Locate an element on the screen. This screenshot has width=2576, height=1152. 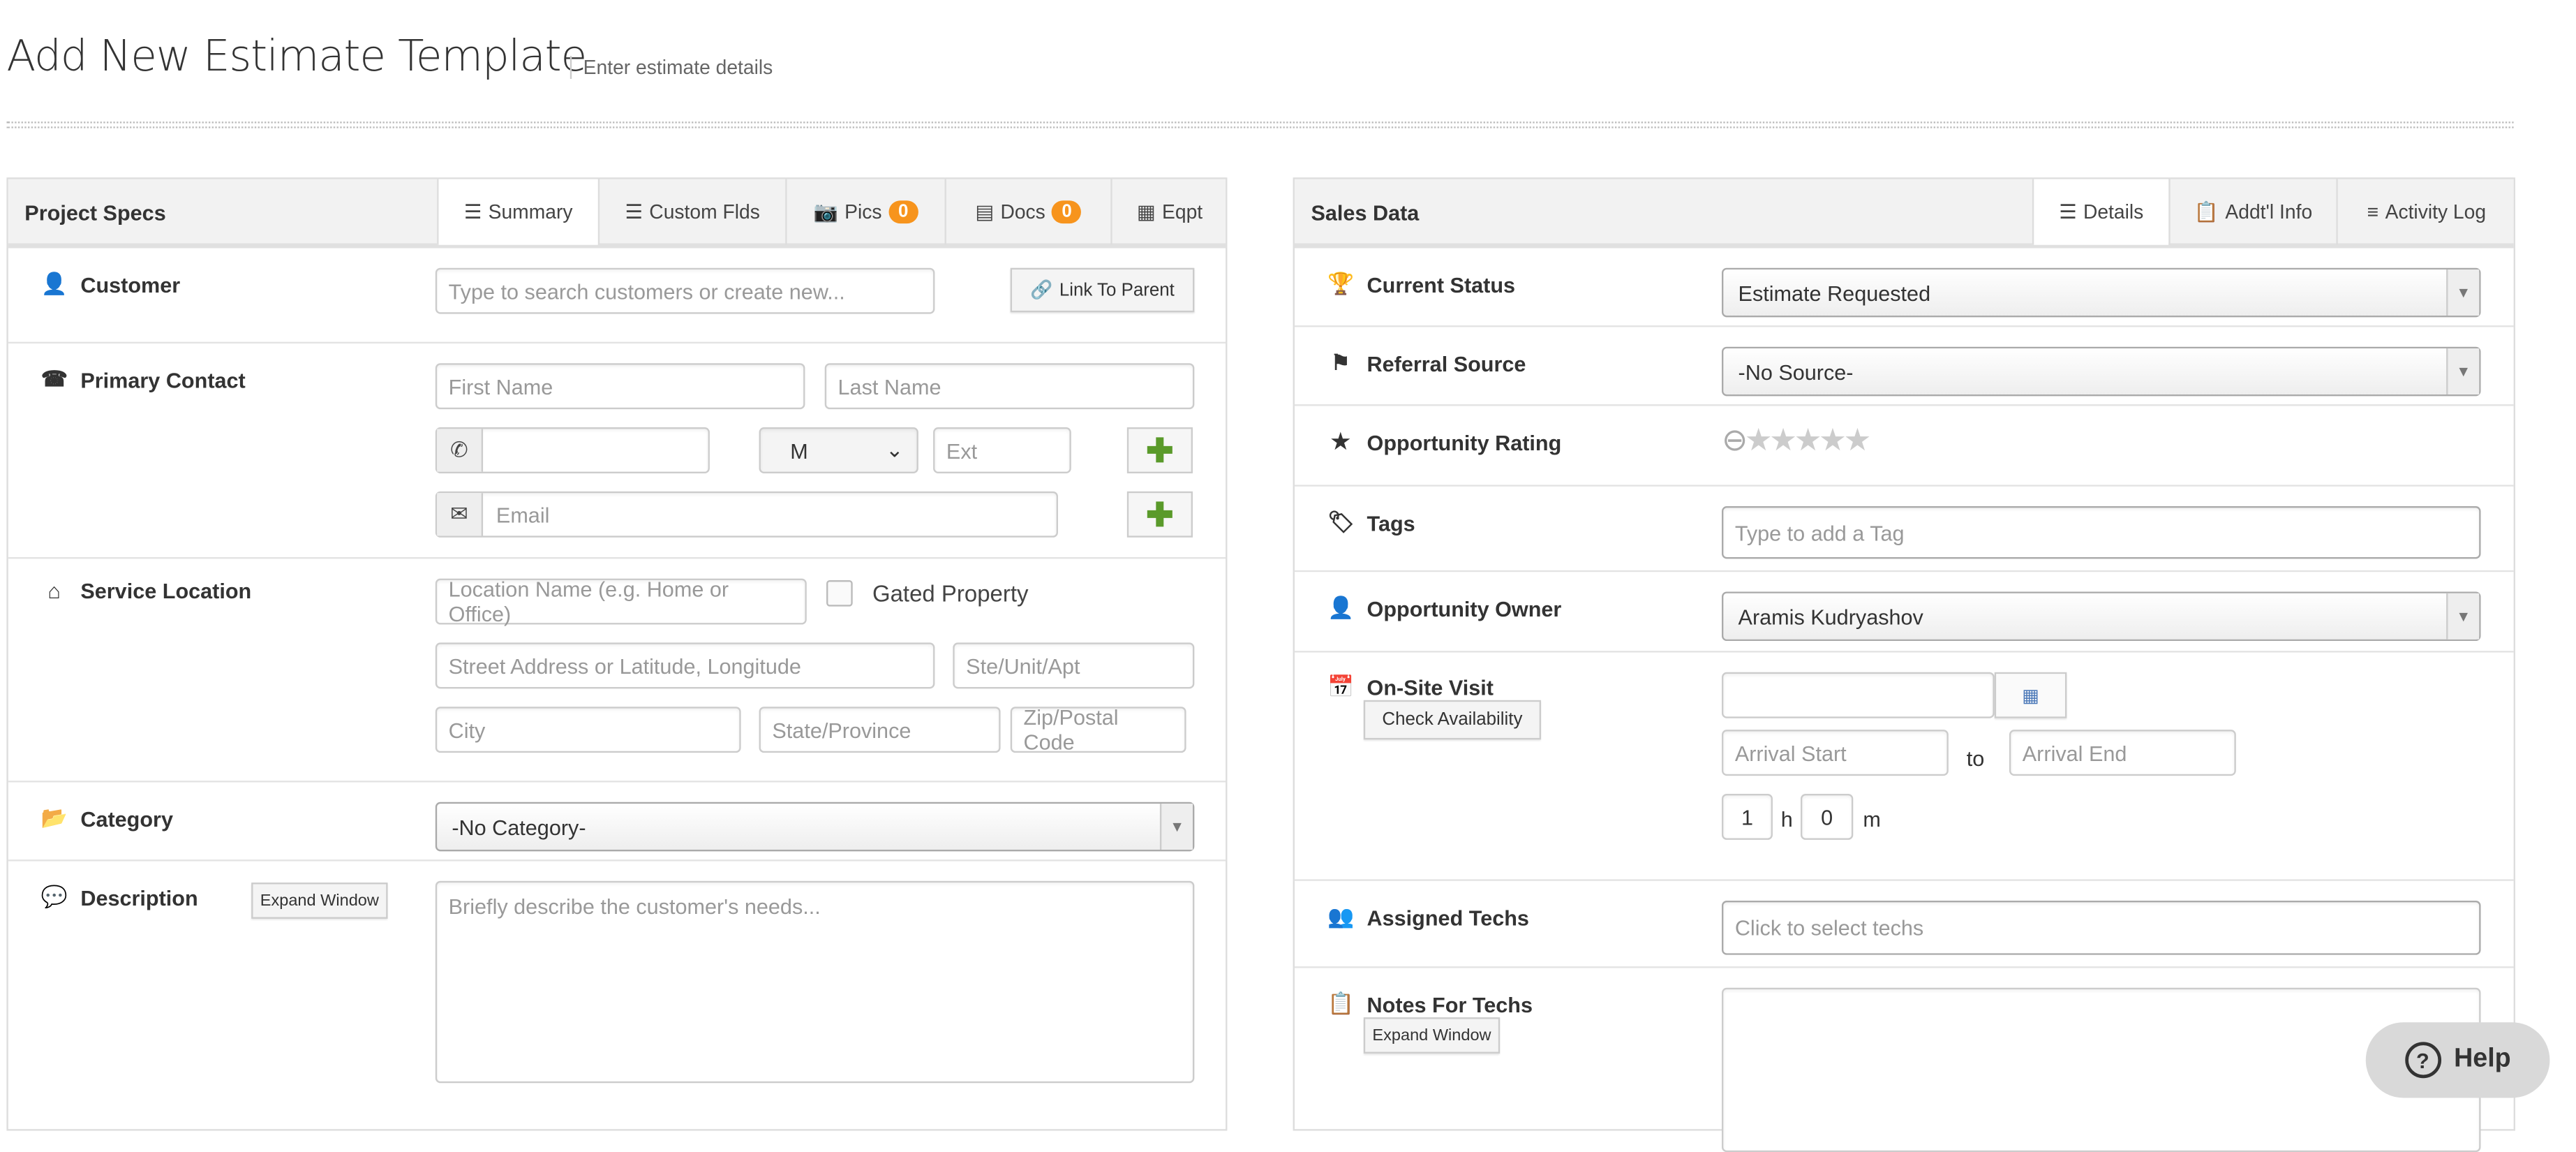
state-input: State/Province is located at coordinates (880, 730).